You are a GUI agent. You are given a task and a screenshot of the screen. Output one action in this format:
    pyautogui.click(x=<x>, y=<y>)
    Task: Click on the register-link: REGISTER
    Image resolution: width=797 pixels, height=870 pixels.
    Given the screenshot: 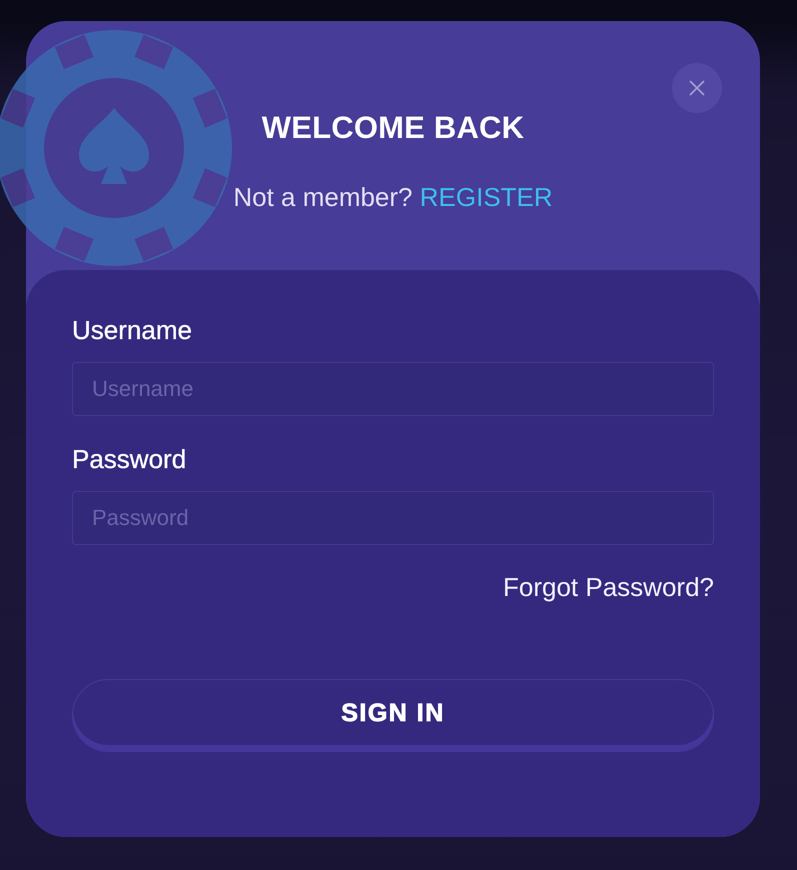 What is the action you would take?
    pyautogui.click(x=486, y=197)
    